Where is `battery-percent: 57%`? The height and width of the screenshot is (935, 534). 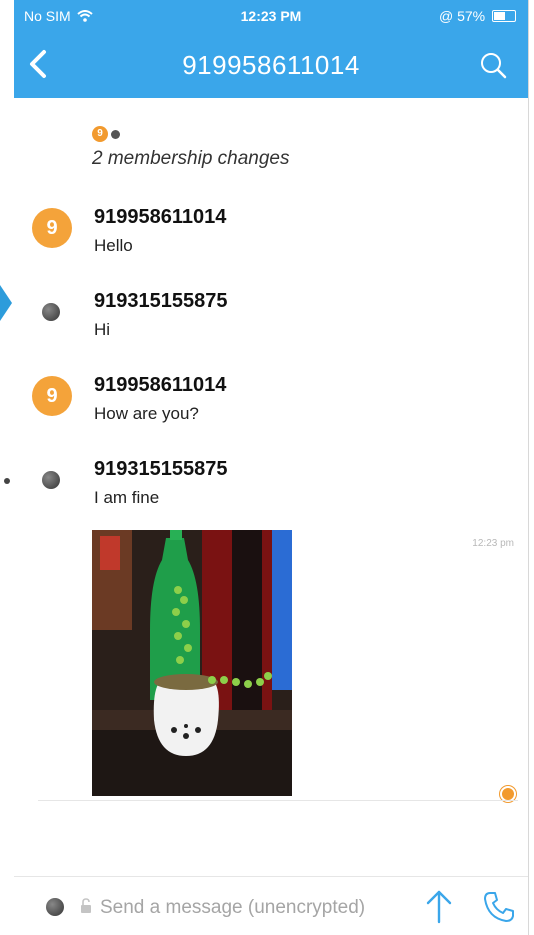
battery-percent: 57% is located at coordinates (471, 16).